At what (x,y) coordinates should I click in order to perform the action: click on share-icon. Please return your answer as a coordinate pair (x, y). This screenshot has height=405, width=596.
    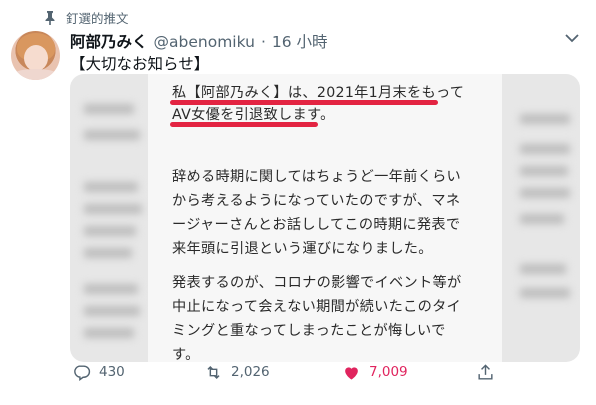
    Looking at the image, I should click on (485, 371).